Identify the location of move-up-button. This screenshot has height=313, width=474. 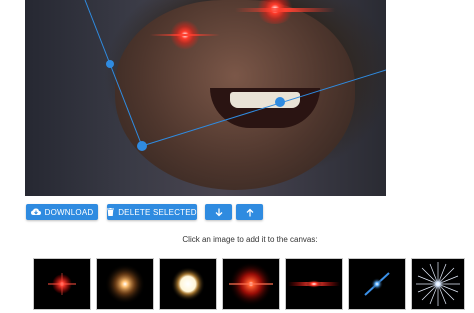
(249, 212).